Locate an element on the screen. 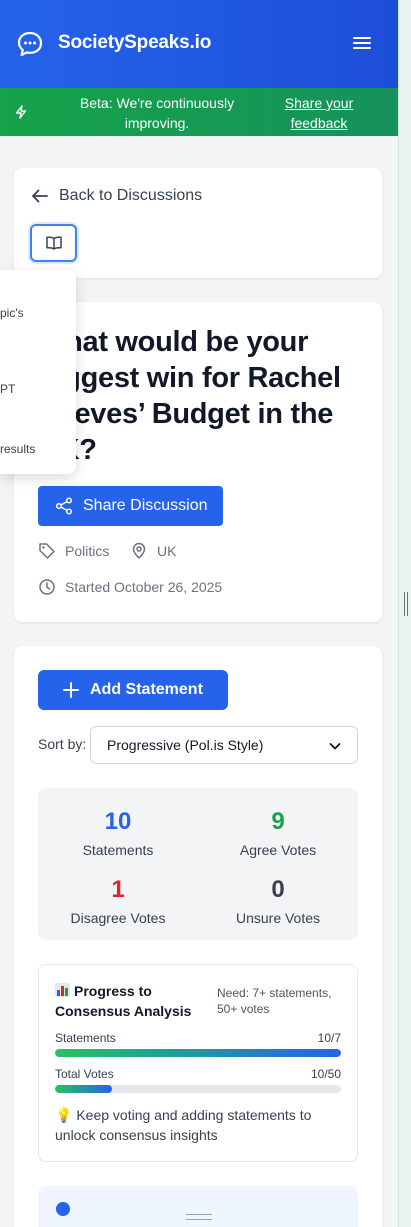 This screenshot has height=1227, width=411. progress-row-value: 10/50 is located at coordinates (325, 1074).